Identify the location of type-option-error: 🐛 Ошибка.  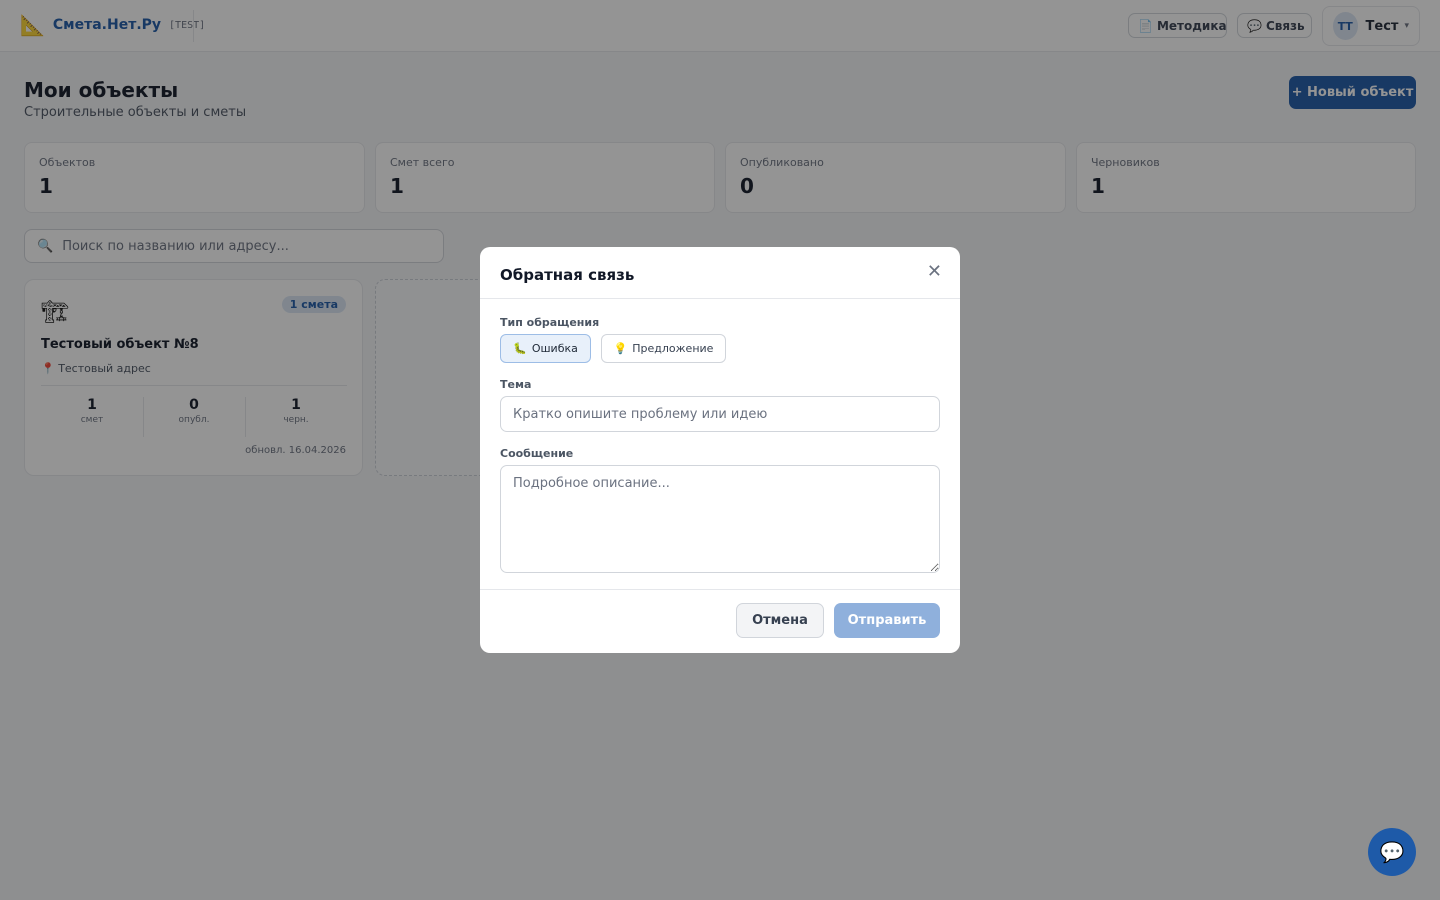
(545, 348).